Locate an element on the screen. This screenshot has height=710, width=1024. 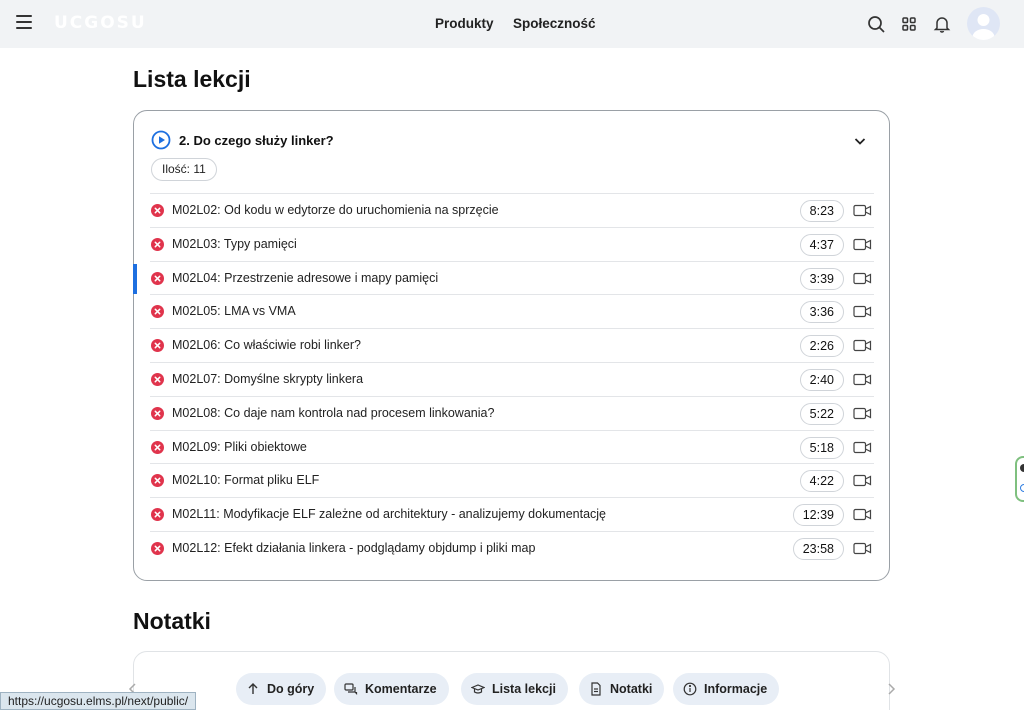
lesson-item: M02L06: Co właściwie robi linker? 2:26 is located at coordinates (512, 345).